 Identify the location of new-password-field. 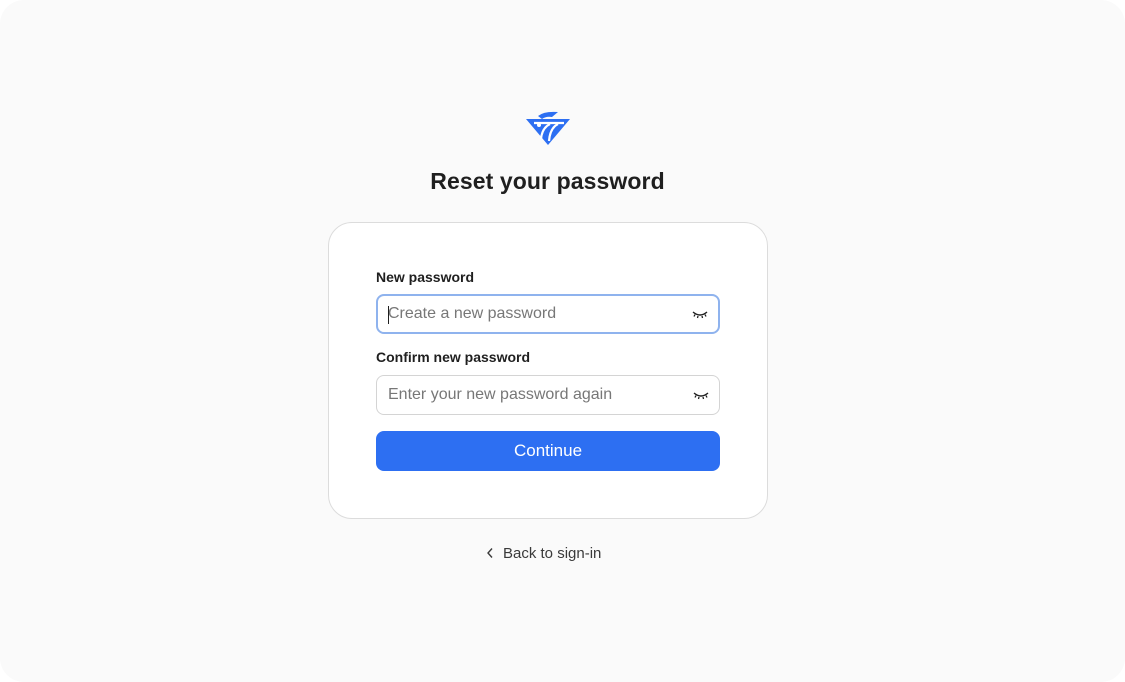
(548, 314).